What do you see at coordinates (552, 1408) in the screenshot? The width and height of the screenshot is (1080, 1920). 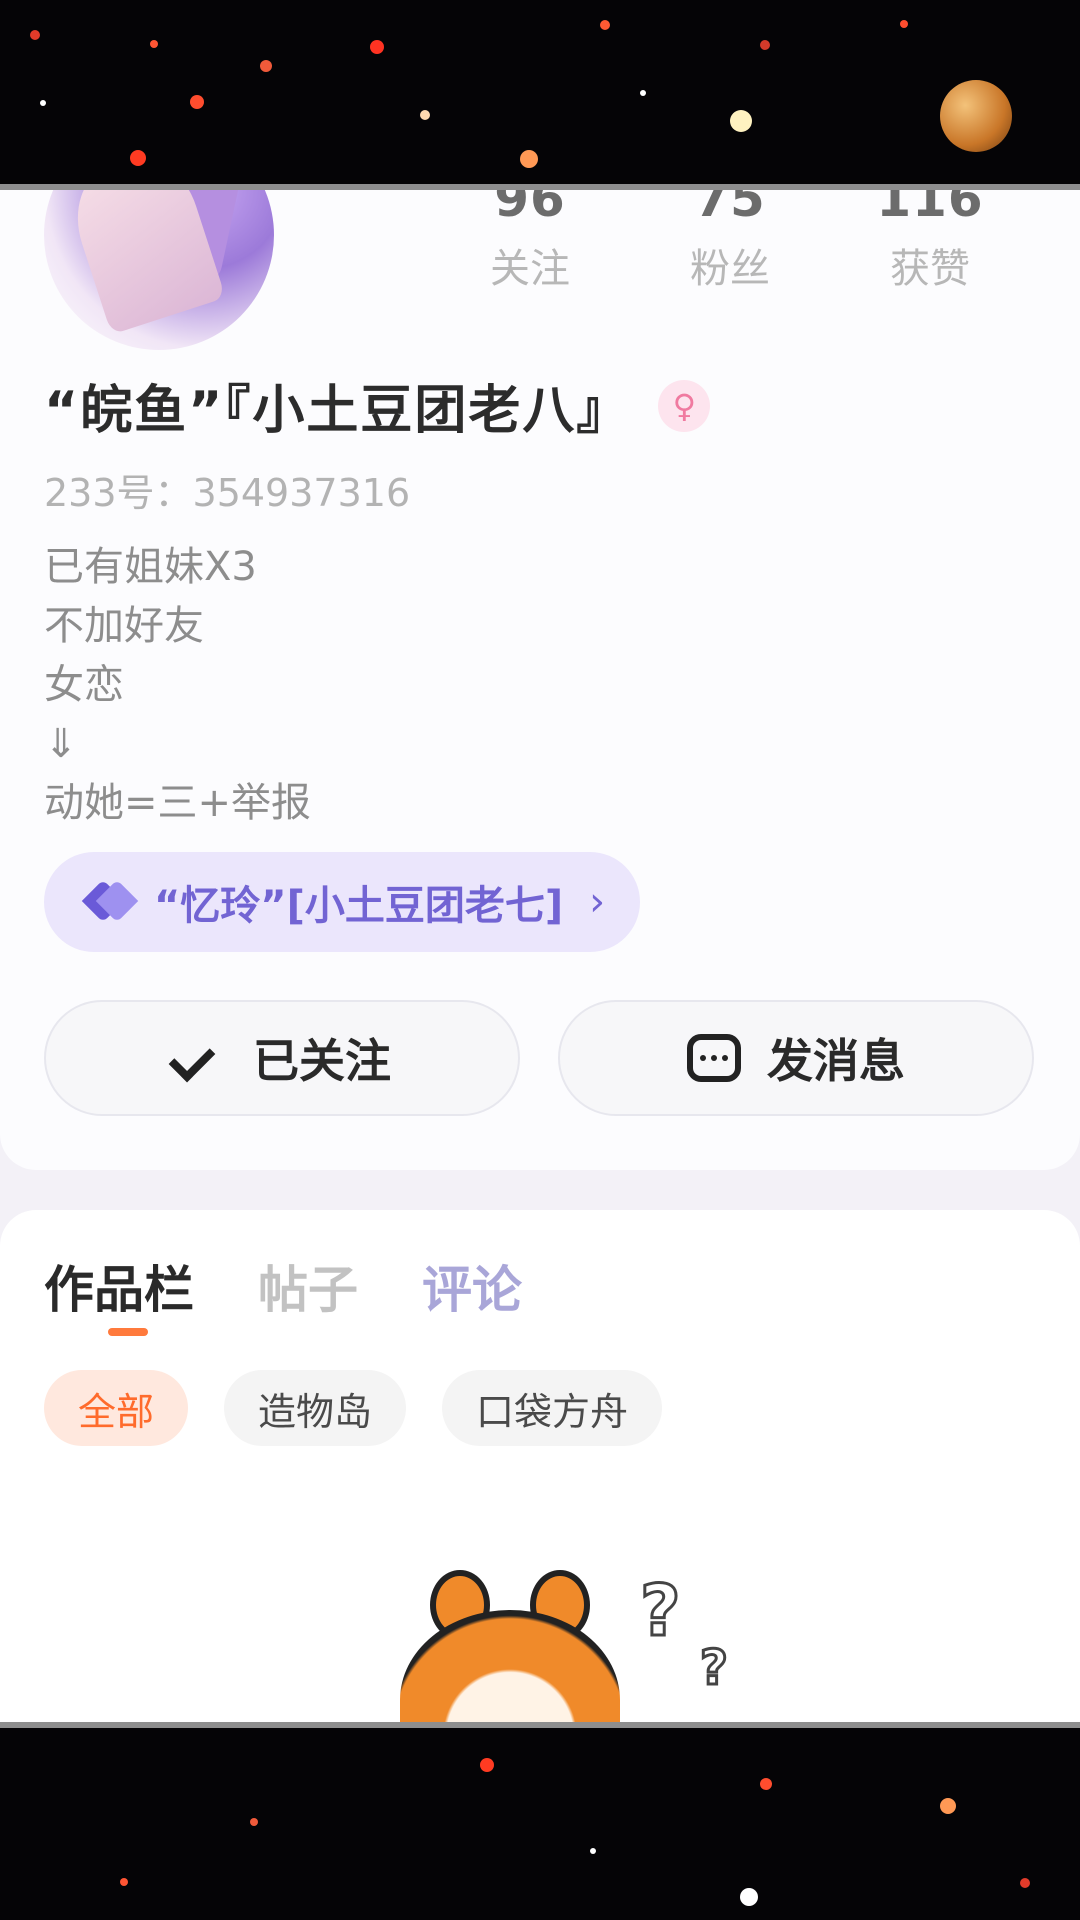 I see `chip-pocket-ark: 口袋方舟` at bounding box center [552, 1408].